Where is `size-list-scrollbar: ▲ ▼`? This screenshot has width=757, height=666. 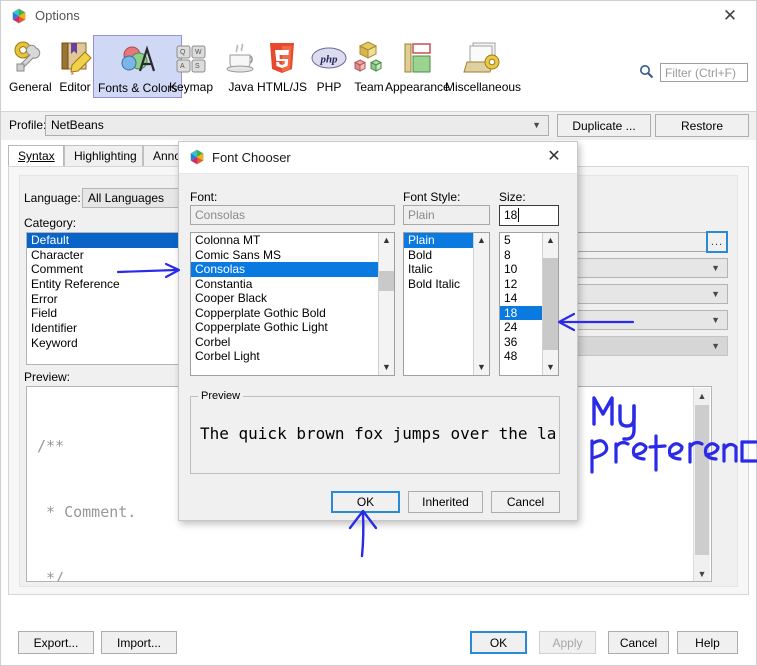 size-list-scrollbar: ▲ ▼ is located at coordinates (550, 304).